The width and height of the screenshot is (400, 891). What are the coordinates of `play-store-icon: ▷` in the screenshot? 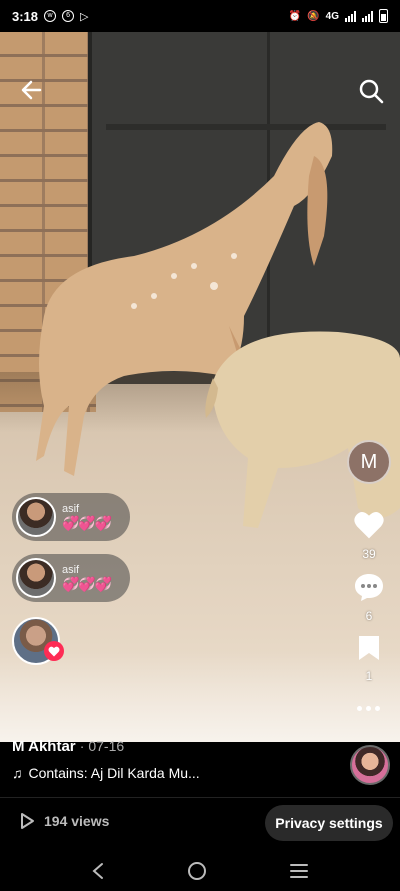 It's located at (84, 16).